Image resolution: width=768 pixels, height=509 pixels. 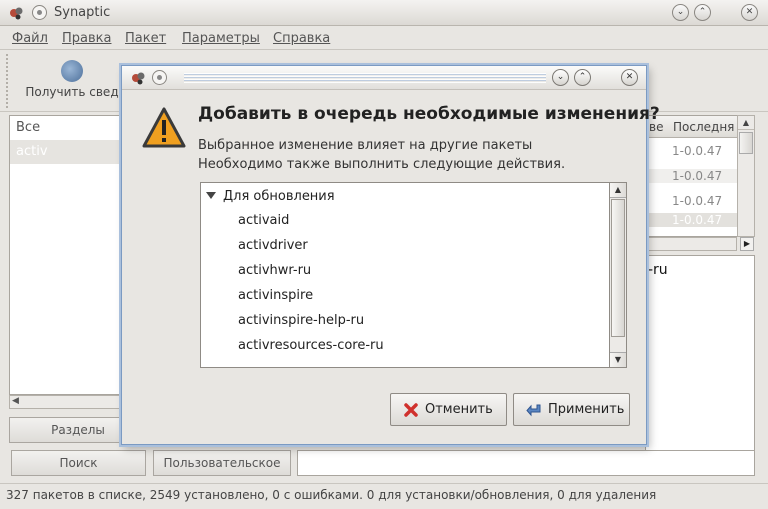 What do you see at coordinates (618, 359) in the screenshot?
I see `scroll-down-icon: ▼` at bounding box center [618, 359].